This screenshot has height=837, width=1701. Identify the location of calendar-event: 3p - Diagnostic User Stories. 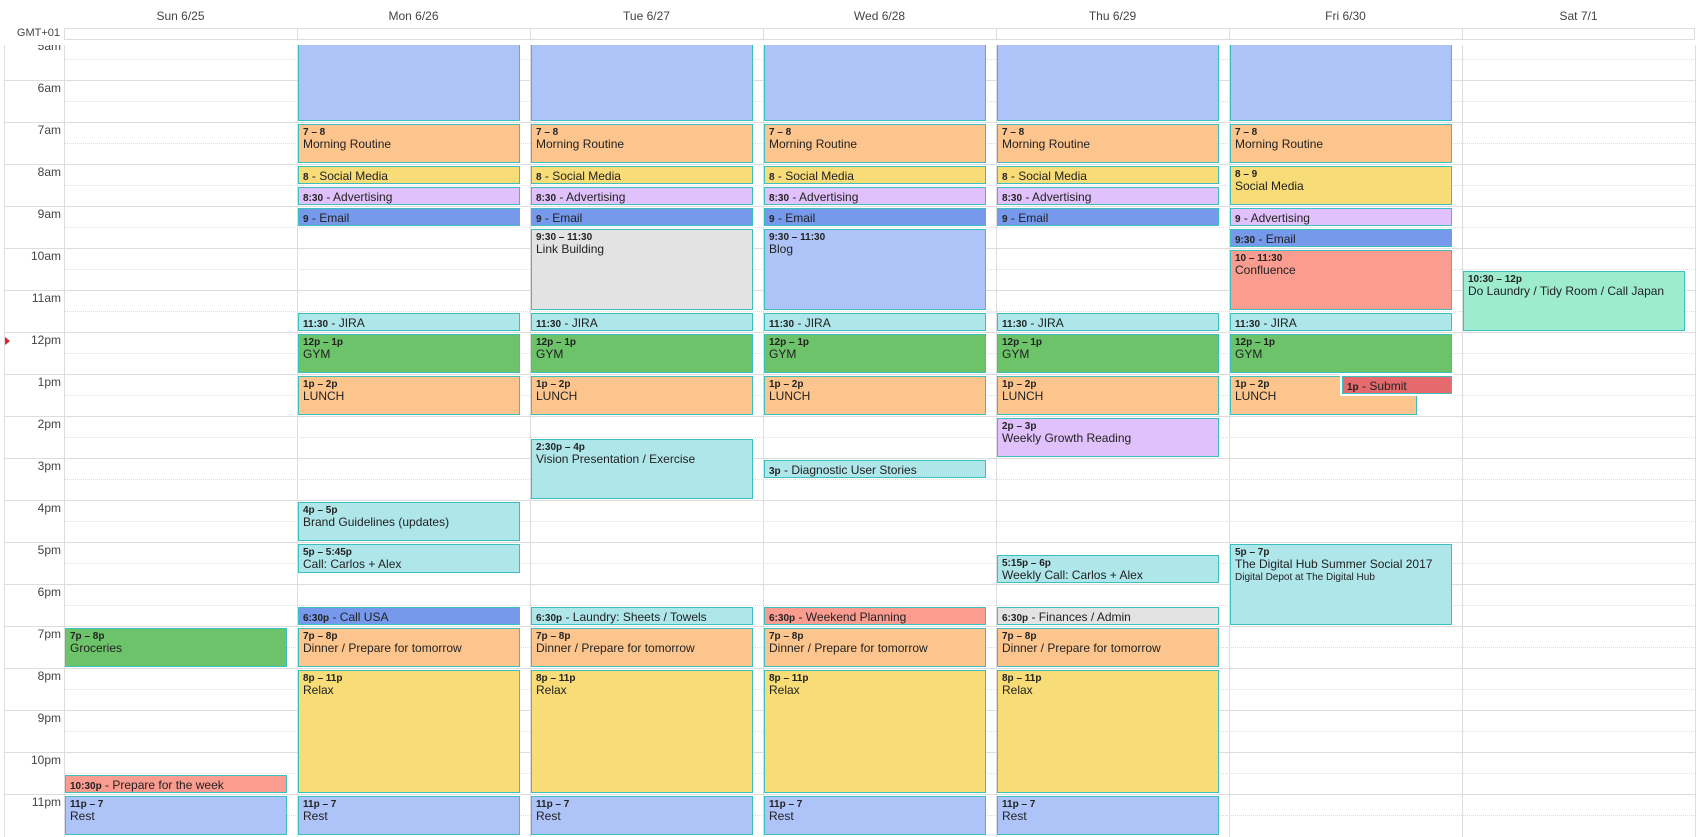
(875, 469).